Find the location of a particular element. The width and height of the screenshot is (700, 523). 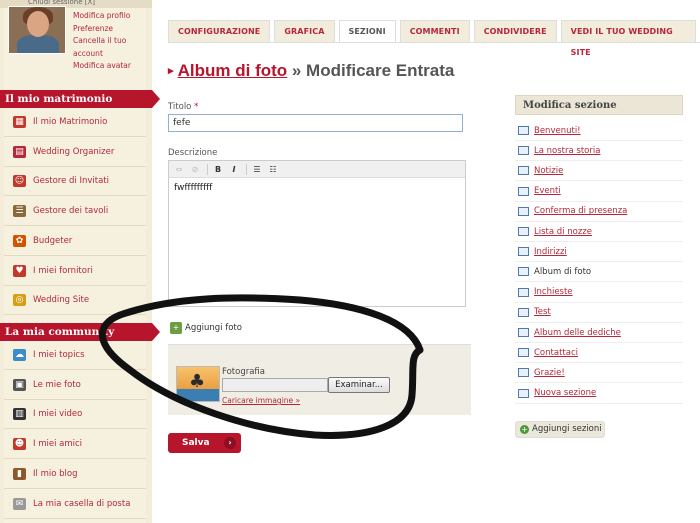

palm-tree-icon: ♣ is located at coordinates (197, 381).